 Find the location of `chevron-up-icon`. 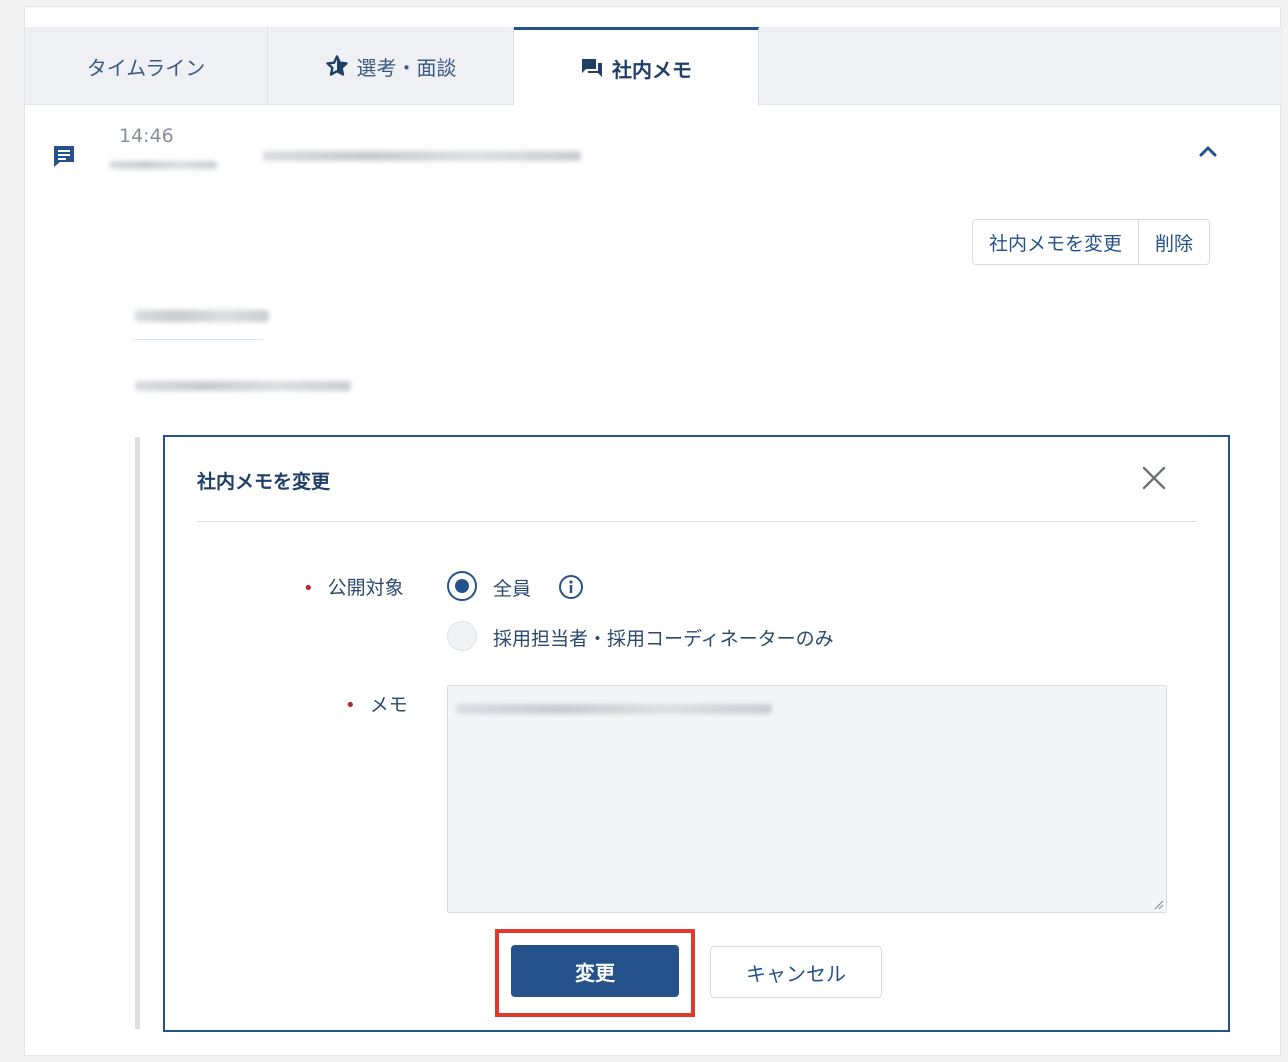

chevron-up-icon is located at coordinates (1208, 151).